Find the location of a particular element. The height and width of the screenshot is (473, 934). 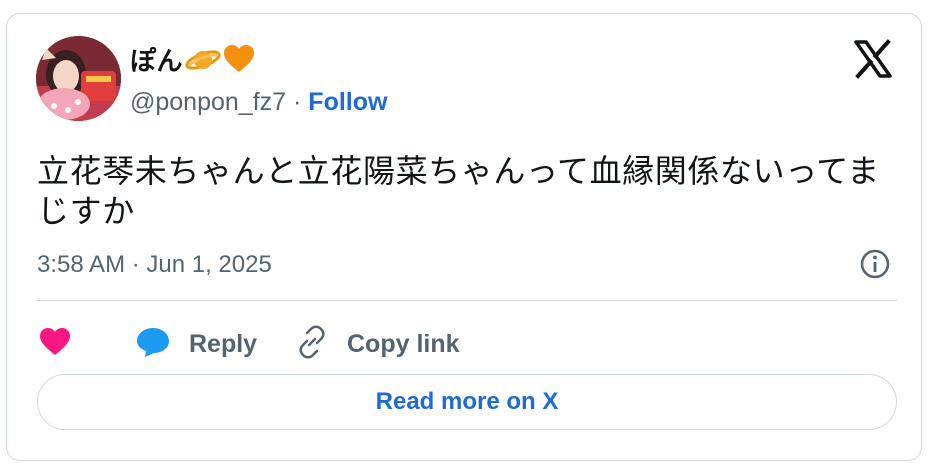

display-name-text: ぽん is located at coordinates (157, 61).